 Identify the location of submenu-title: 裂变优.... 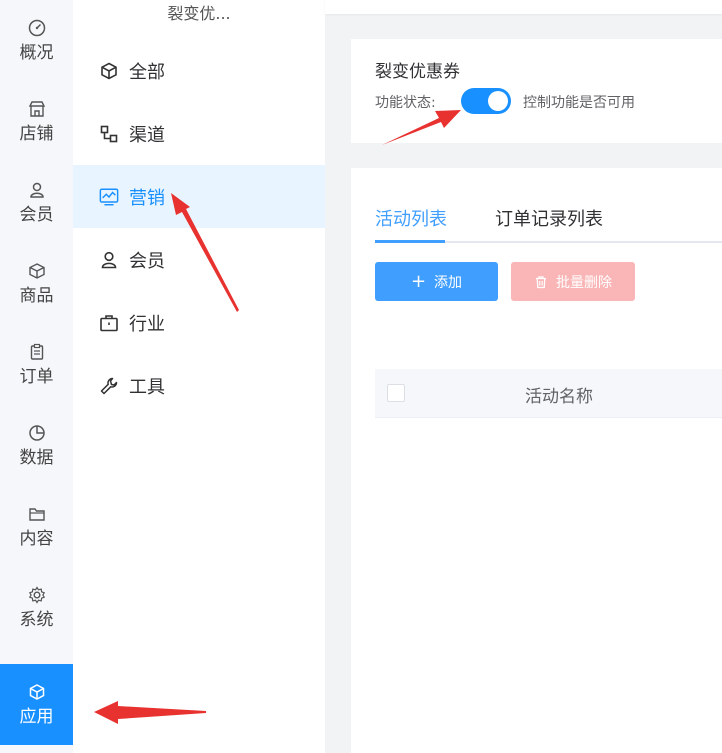
(199, 14).